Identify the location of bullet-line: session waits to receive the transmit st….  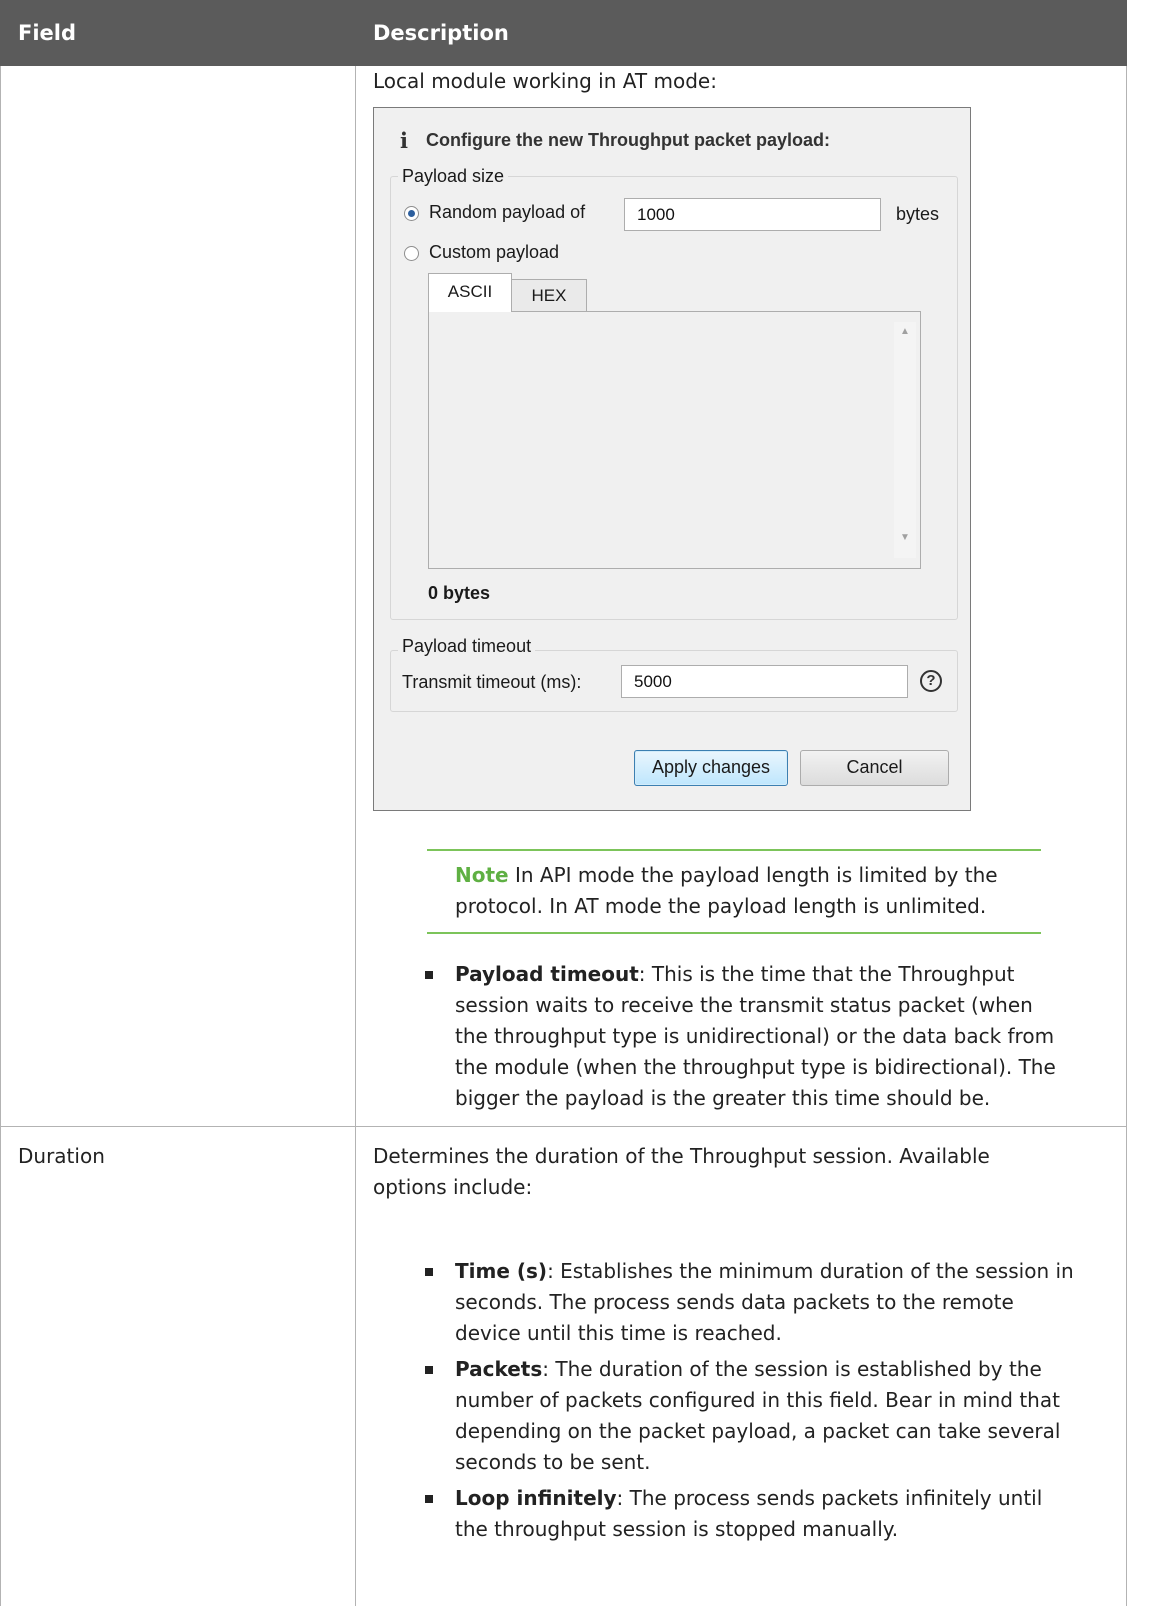
(744, 1005).